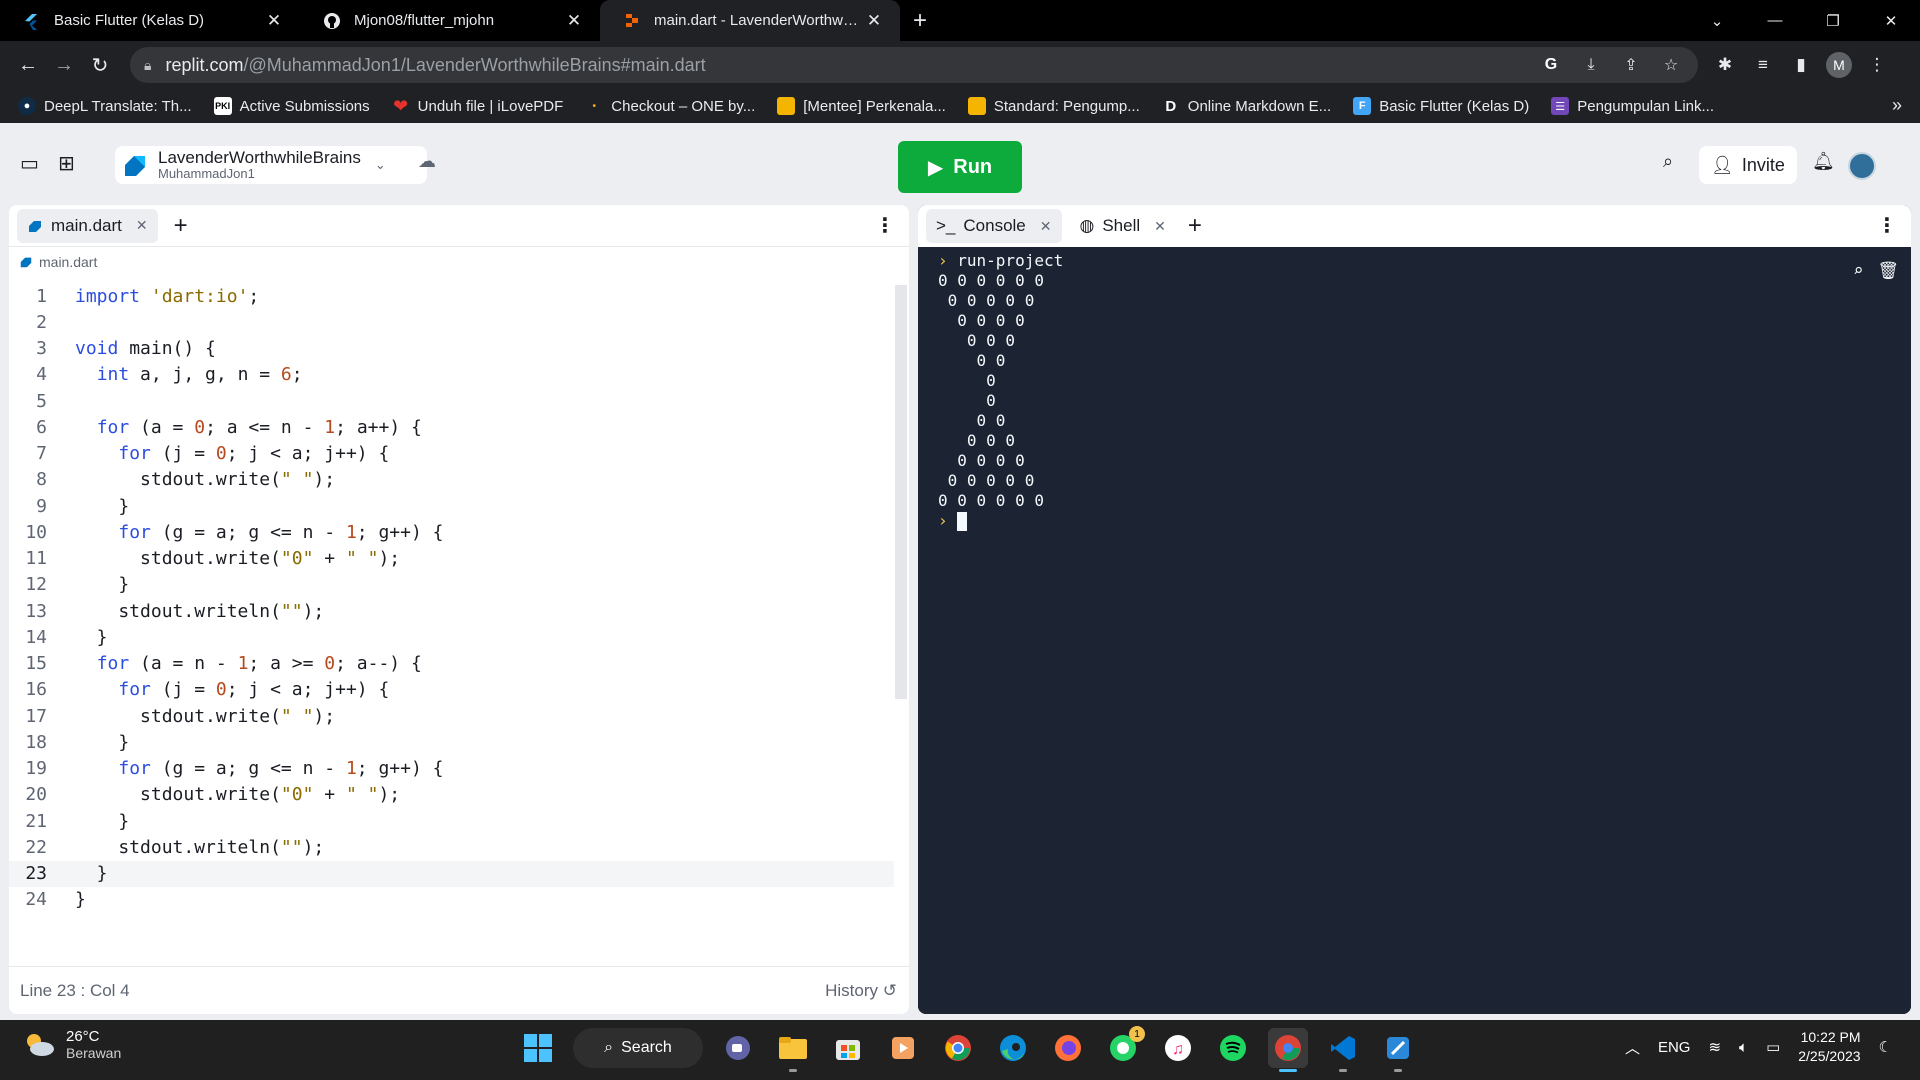 The image size is (1920, 1080). What do you see at coordinates (1591, 65) in the screenshot?
I see `install-app-icon: ⤓` at bounding box center [1591, 65].